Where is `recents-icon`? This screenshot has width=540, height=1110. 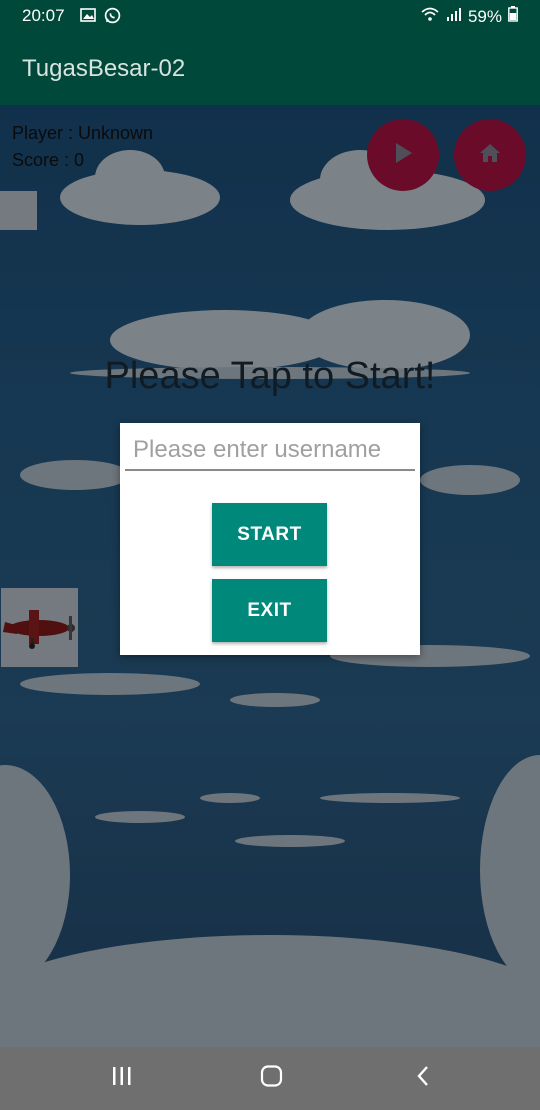
recents-icon is located at coordinates (122, 1078).